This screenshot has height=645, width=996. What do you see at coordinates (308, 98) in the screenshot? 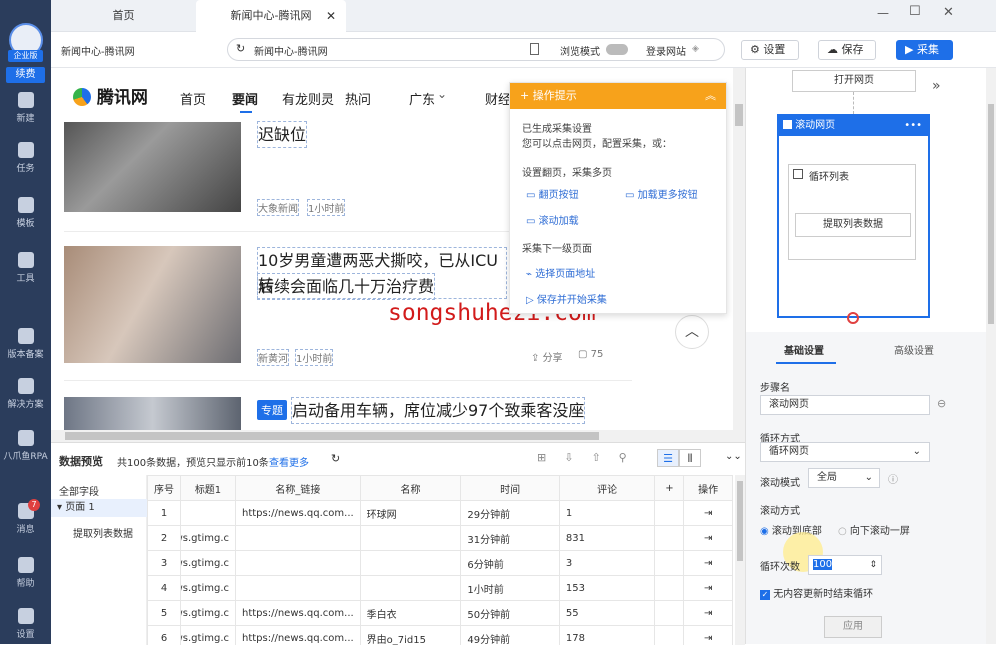
I see `site-nav-item: 有龙则灵` at bounding box center [308, 98].